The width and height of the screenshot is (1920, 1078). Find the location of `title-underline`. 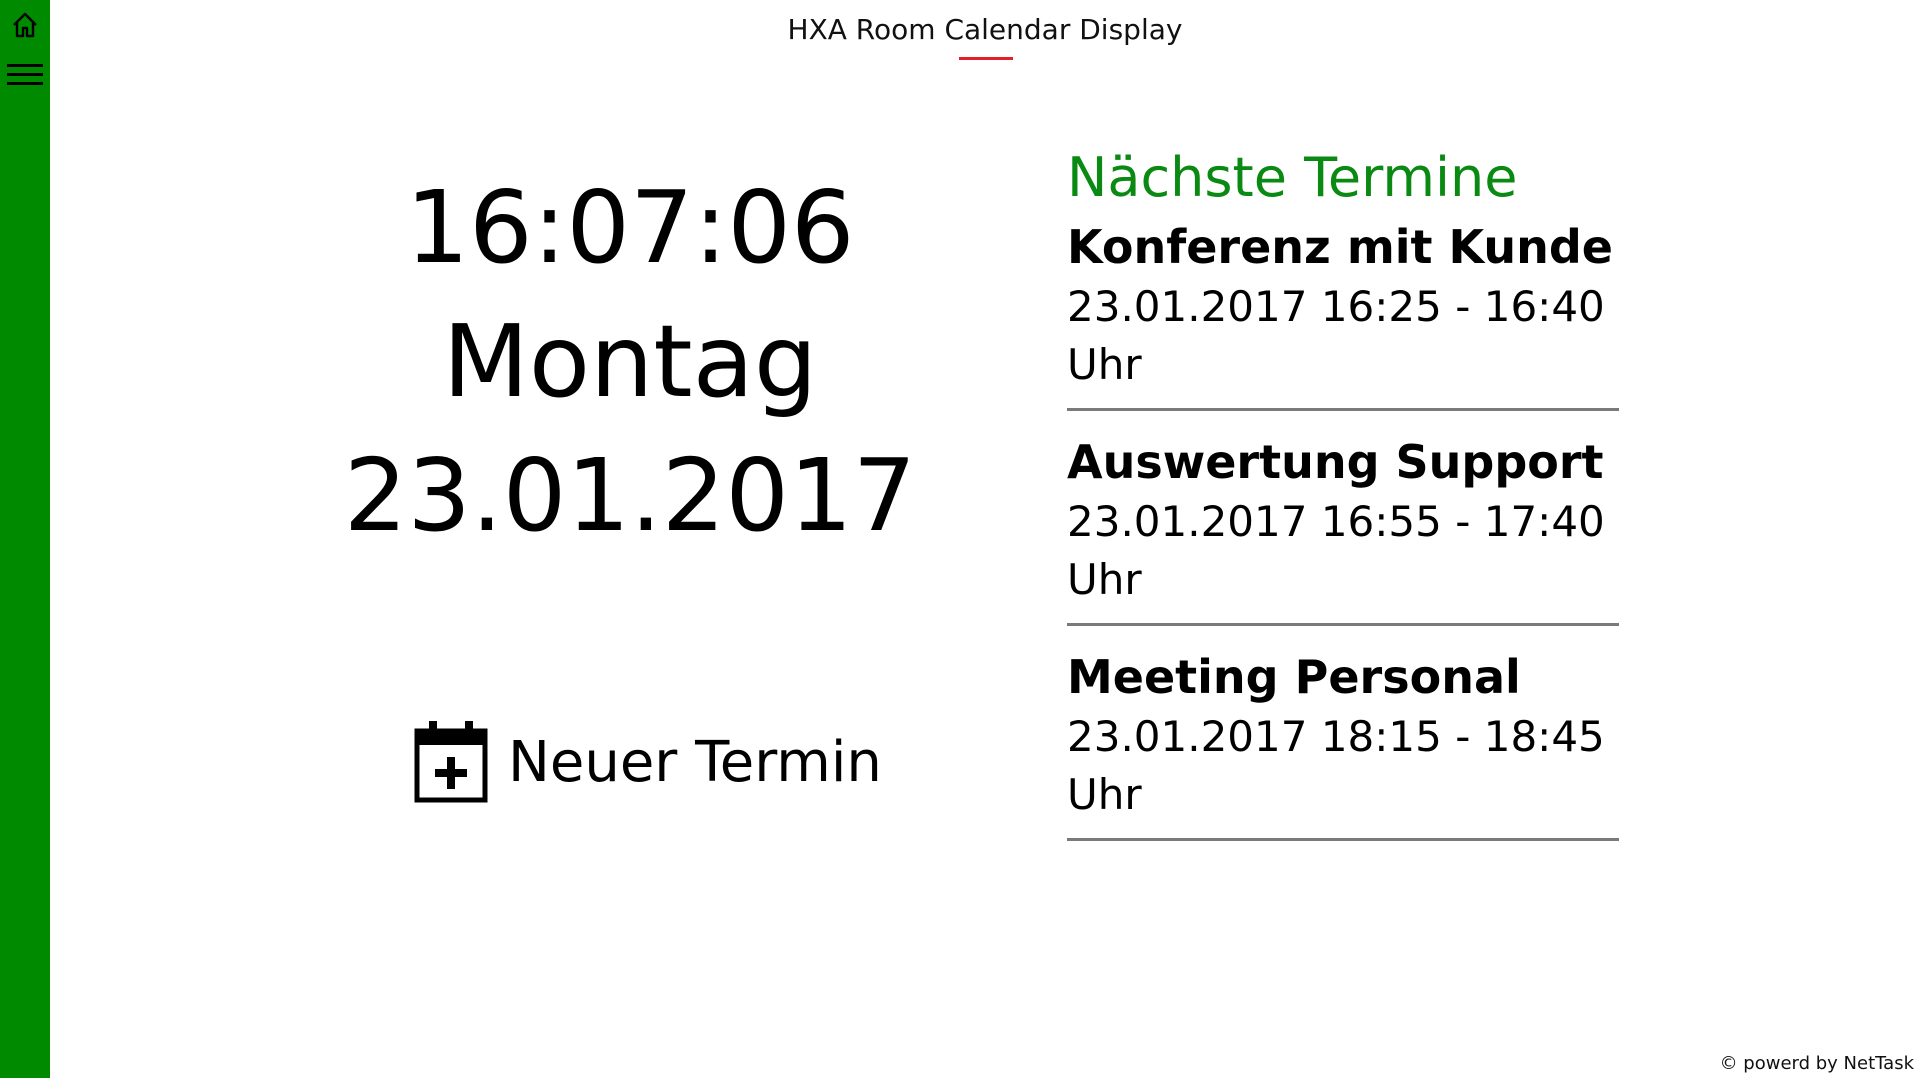

title-underline is located at coordinates (986, 58).